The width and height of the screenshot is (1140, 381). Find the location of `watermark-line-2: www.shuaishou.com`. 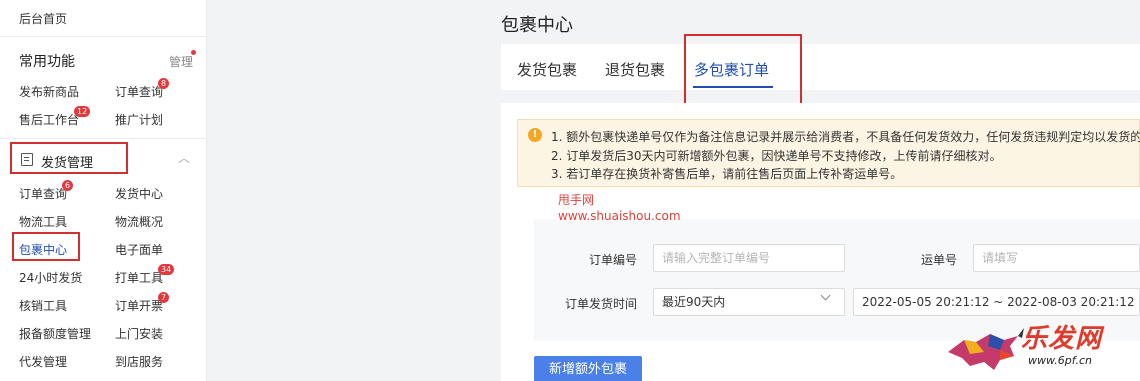

watermark-line-2: www.shuaishou.com is located at coordinates (619, 216).